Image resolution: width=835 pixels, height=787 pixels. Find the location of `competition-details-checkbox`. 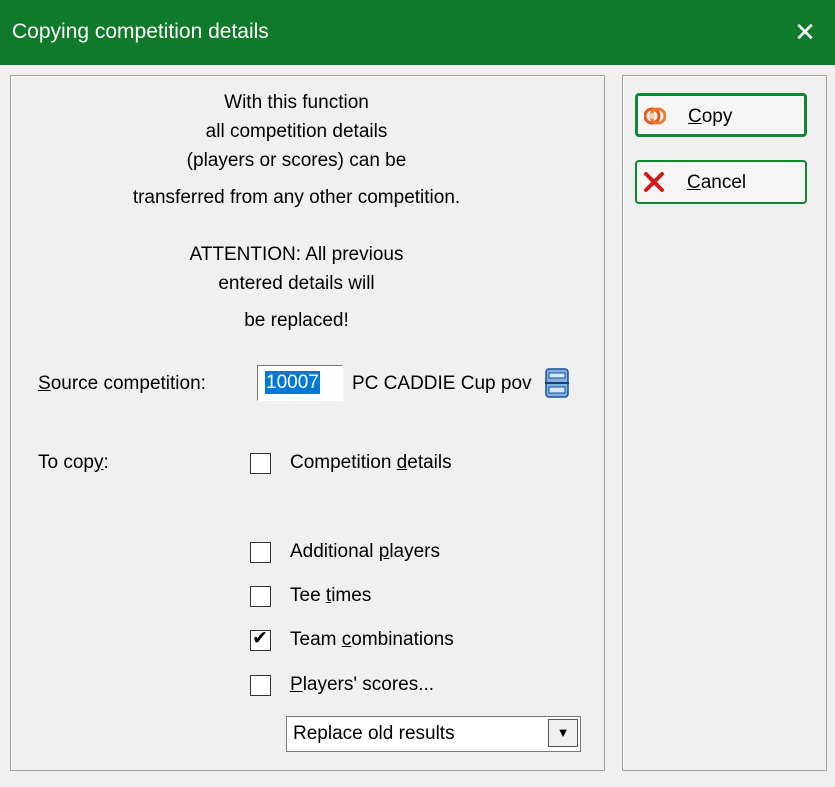

competition-details-checkbox is located at coordinates (260, 463).